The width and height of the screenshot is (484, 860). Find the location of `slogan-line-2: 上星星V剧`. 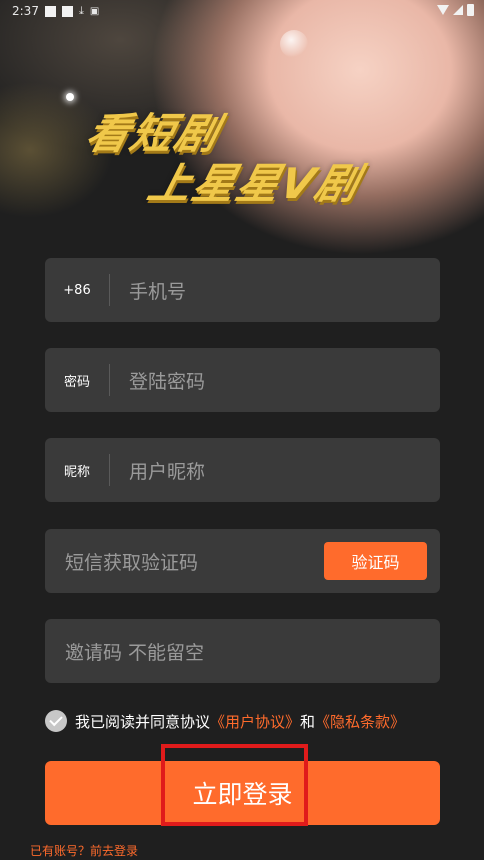

slogan-line-2: 上星星V剧 is located at coordinates (254, 183).